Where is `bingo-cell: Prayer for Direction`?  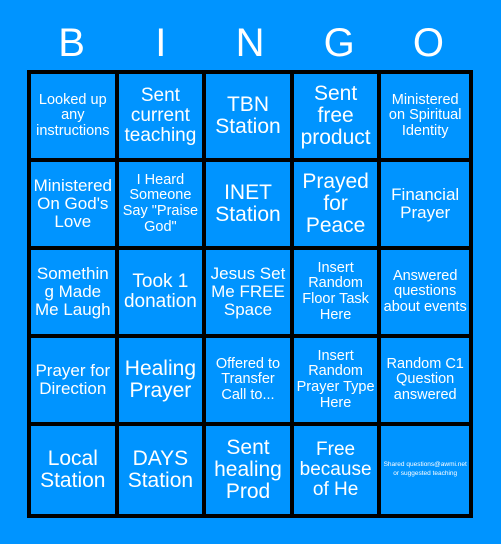
bingo-cell: Prayer for Direction is located at coordinates (75, 382).